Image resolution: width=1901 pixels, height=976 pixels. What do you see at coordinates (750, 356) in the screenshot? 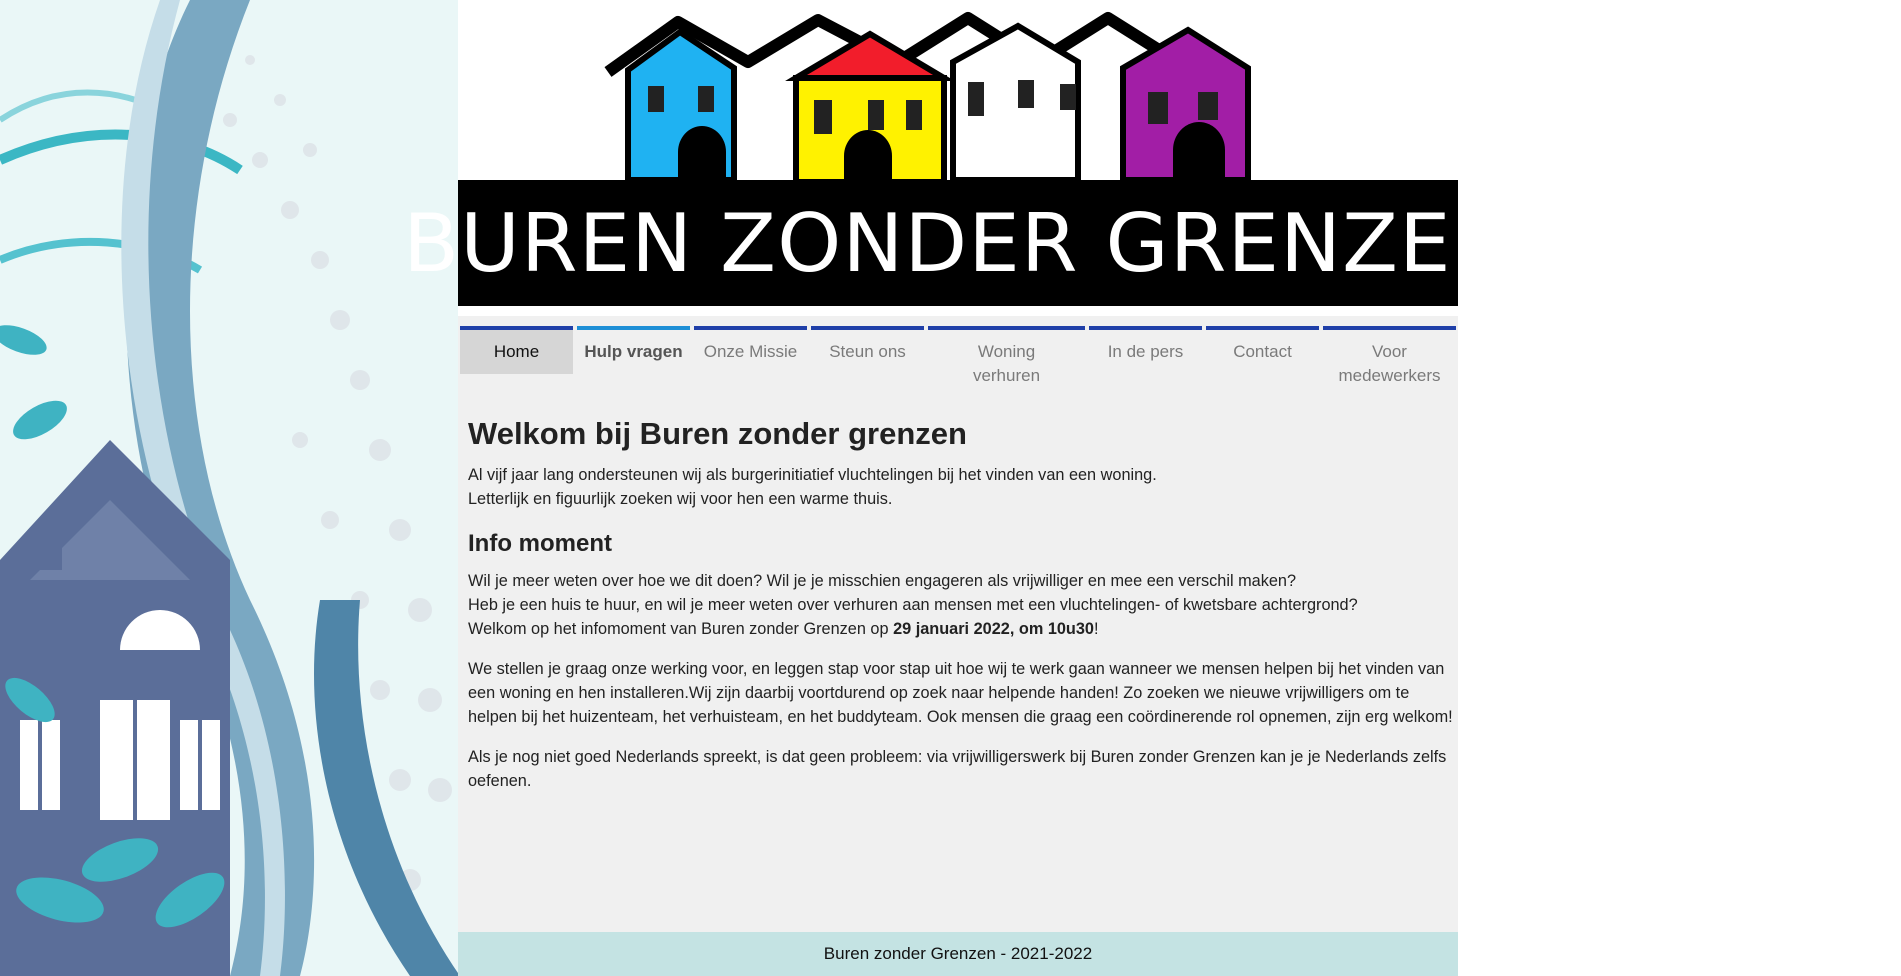
I see `nav-item-onze-missie: Onze Missie` at bounding box center [750, 356].